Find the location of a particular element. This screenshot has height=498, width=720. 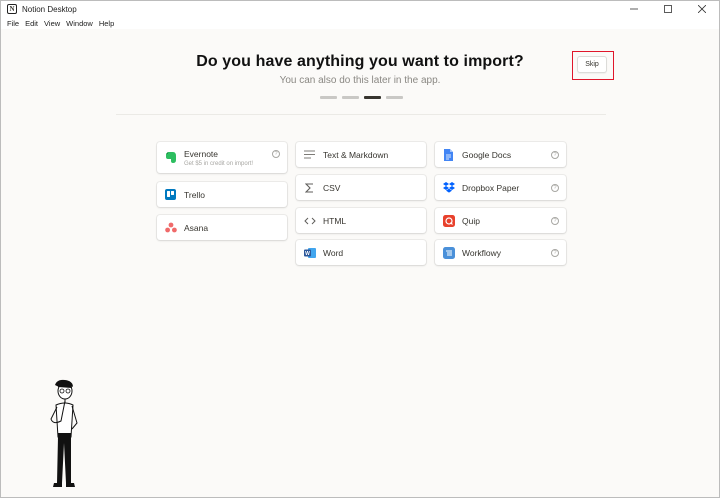

card-label: HTML is located at coordinates (335, 220).